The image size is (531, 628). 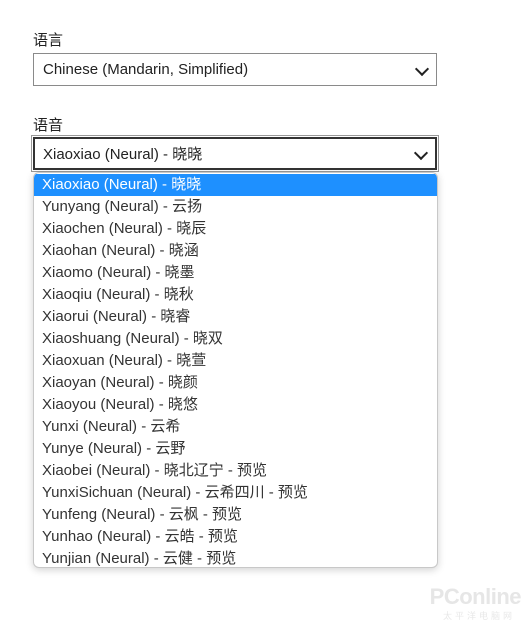 What do you see at coordinates (235, 273) in the screenshot?
I see `voice-option: Xiaomo (Neural) - 晓墨` at bounding box center [235, 273].